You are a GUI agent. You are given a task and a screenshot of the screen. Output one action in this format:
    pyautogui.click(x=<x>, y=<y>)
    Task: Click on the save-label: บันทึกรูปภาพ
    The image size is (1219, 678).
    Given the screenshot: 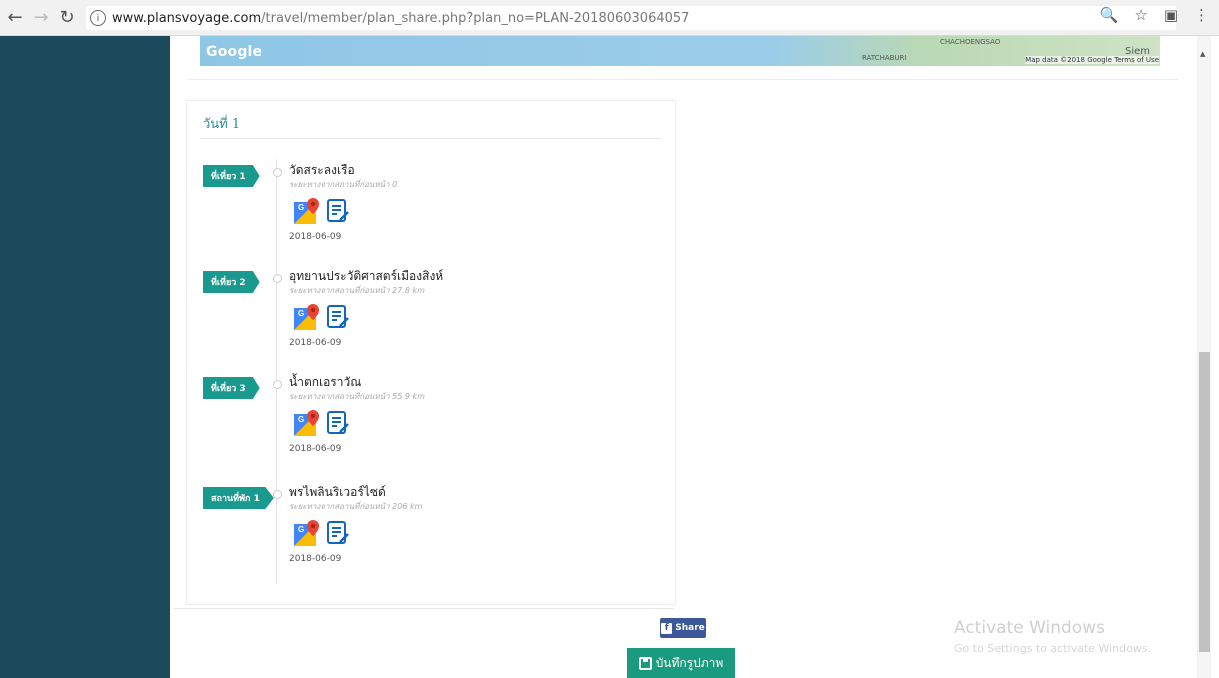 What is the action you would take?
    pyautogui.click(x=689, y=662)
    